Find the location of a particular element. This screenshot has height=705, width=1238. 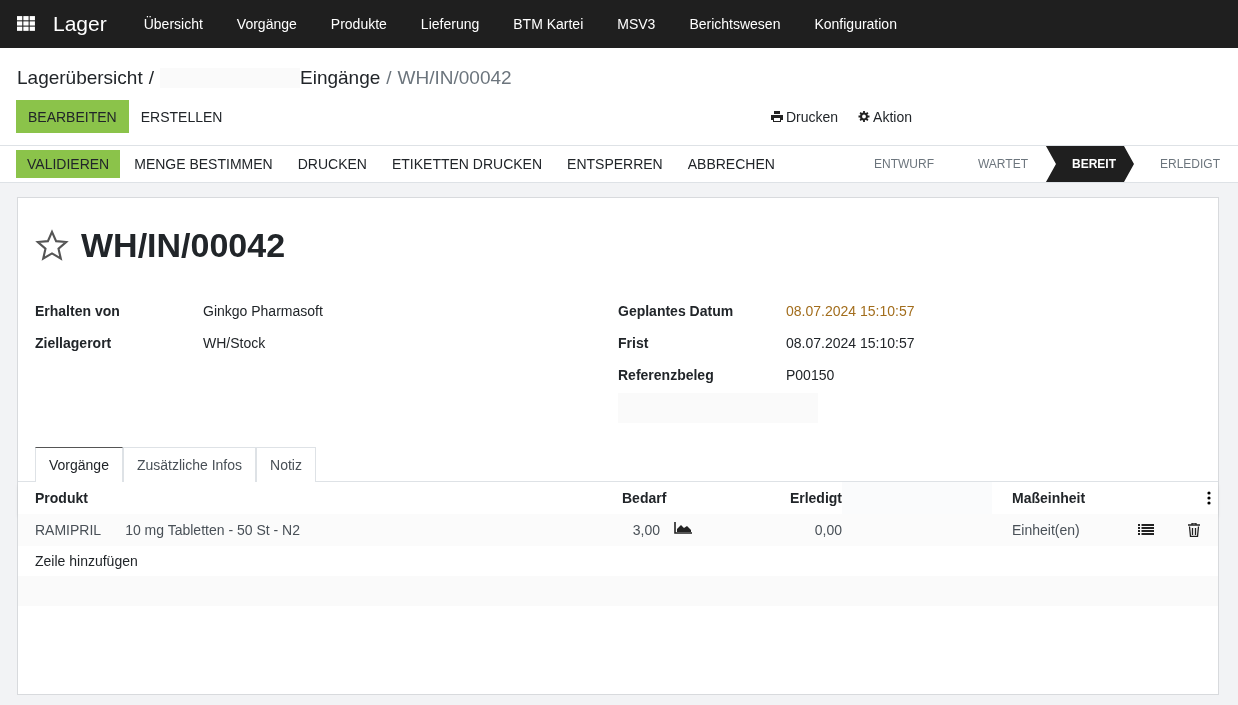

field-label: Erhalten von is located at coordinates (78, 311).